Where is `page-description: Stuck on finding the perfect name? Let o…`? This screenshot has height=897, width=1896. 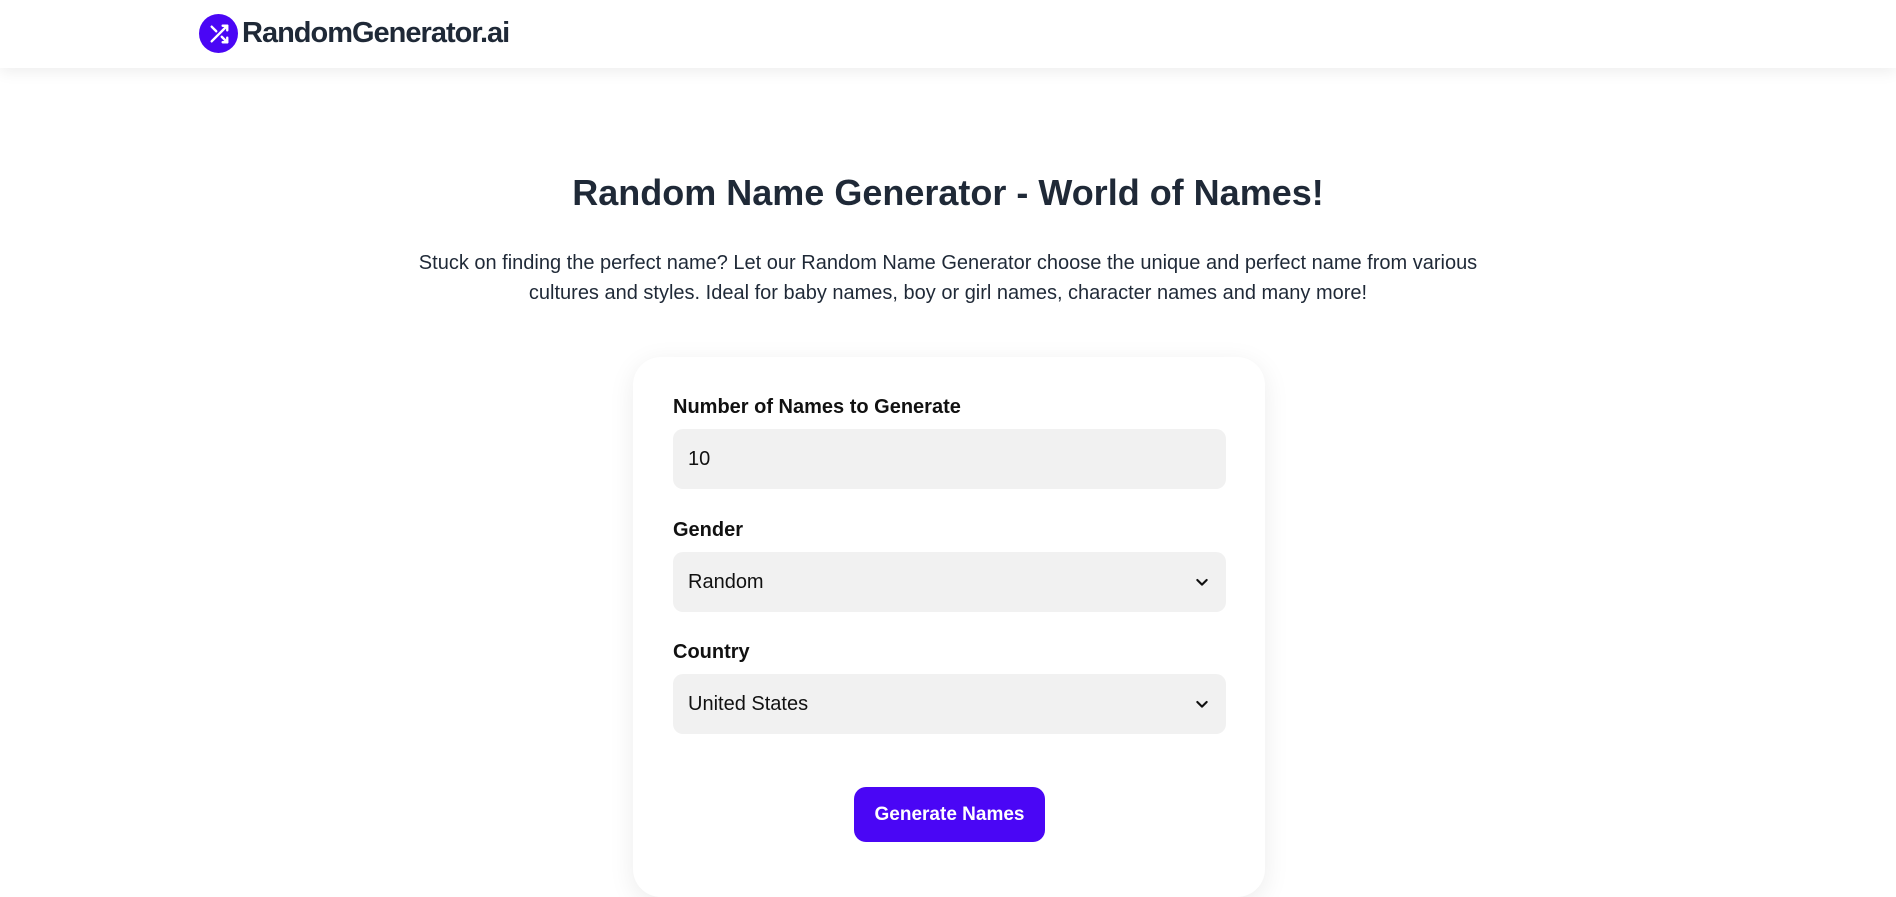 page-description: Stuck on finding the perfect name? Let o… is located at coordinates (948, 278).